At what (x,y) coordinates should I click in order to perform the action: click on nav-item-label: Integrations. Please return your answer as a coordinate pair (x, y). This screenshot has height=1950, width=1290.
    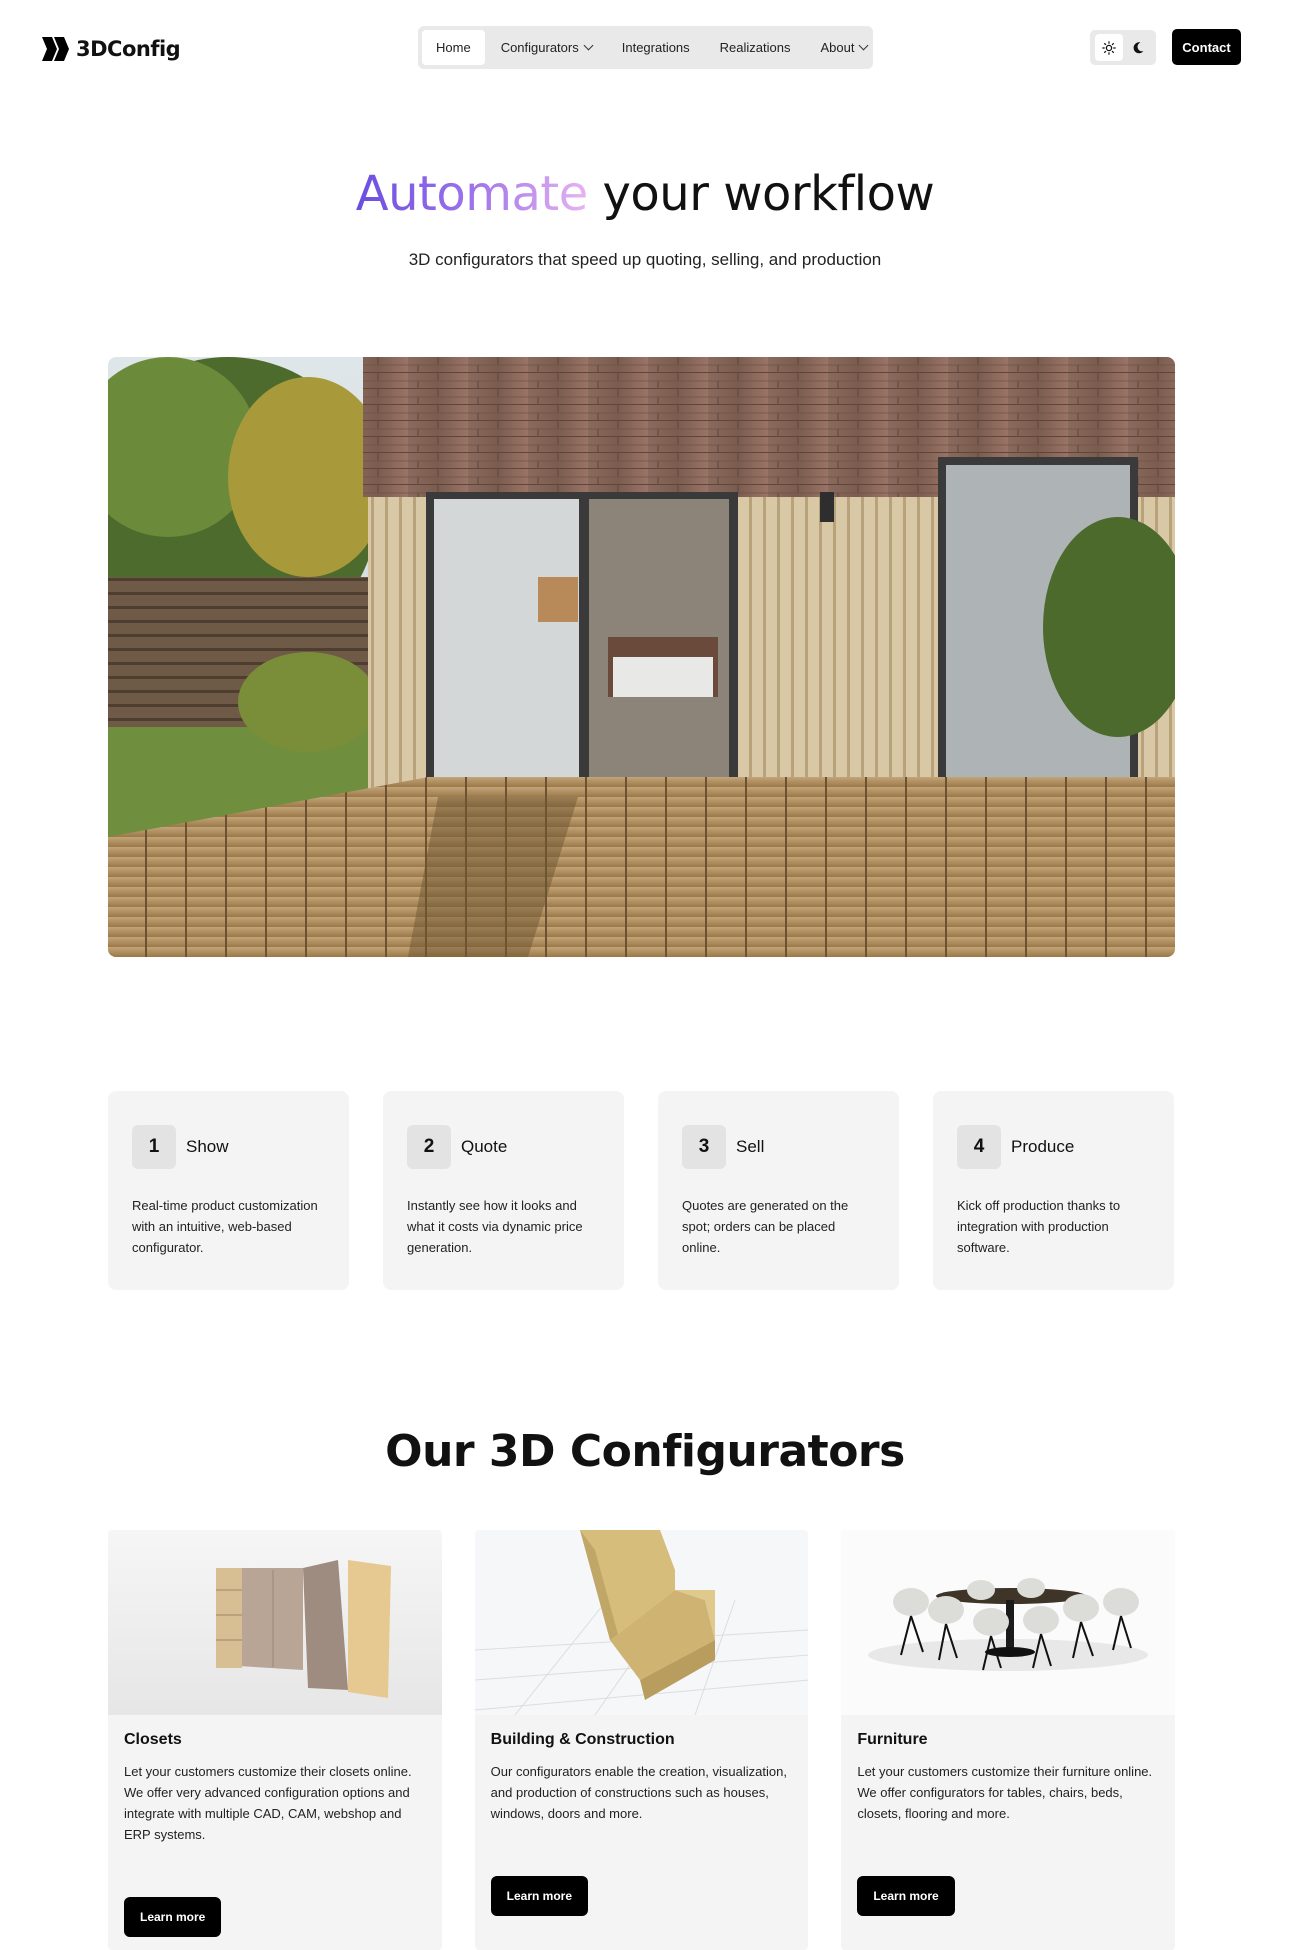
    Looking at the image, I should click on (655, 47).